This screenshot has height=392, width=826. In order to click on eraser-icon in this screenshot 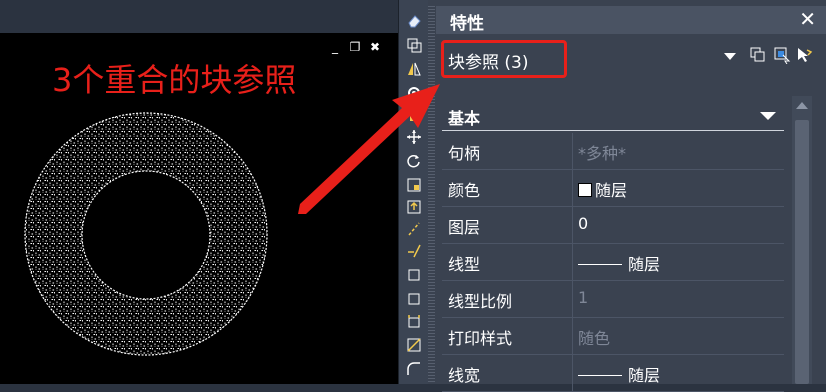, I will do `click(414, 21)`.